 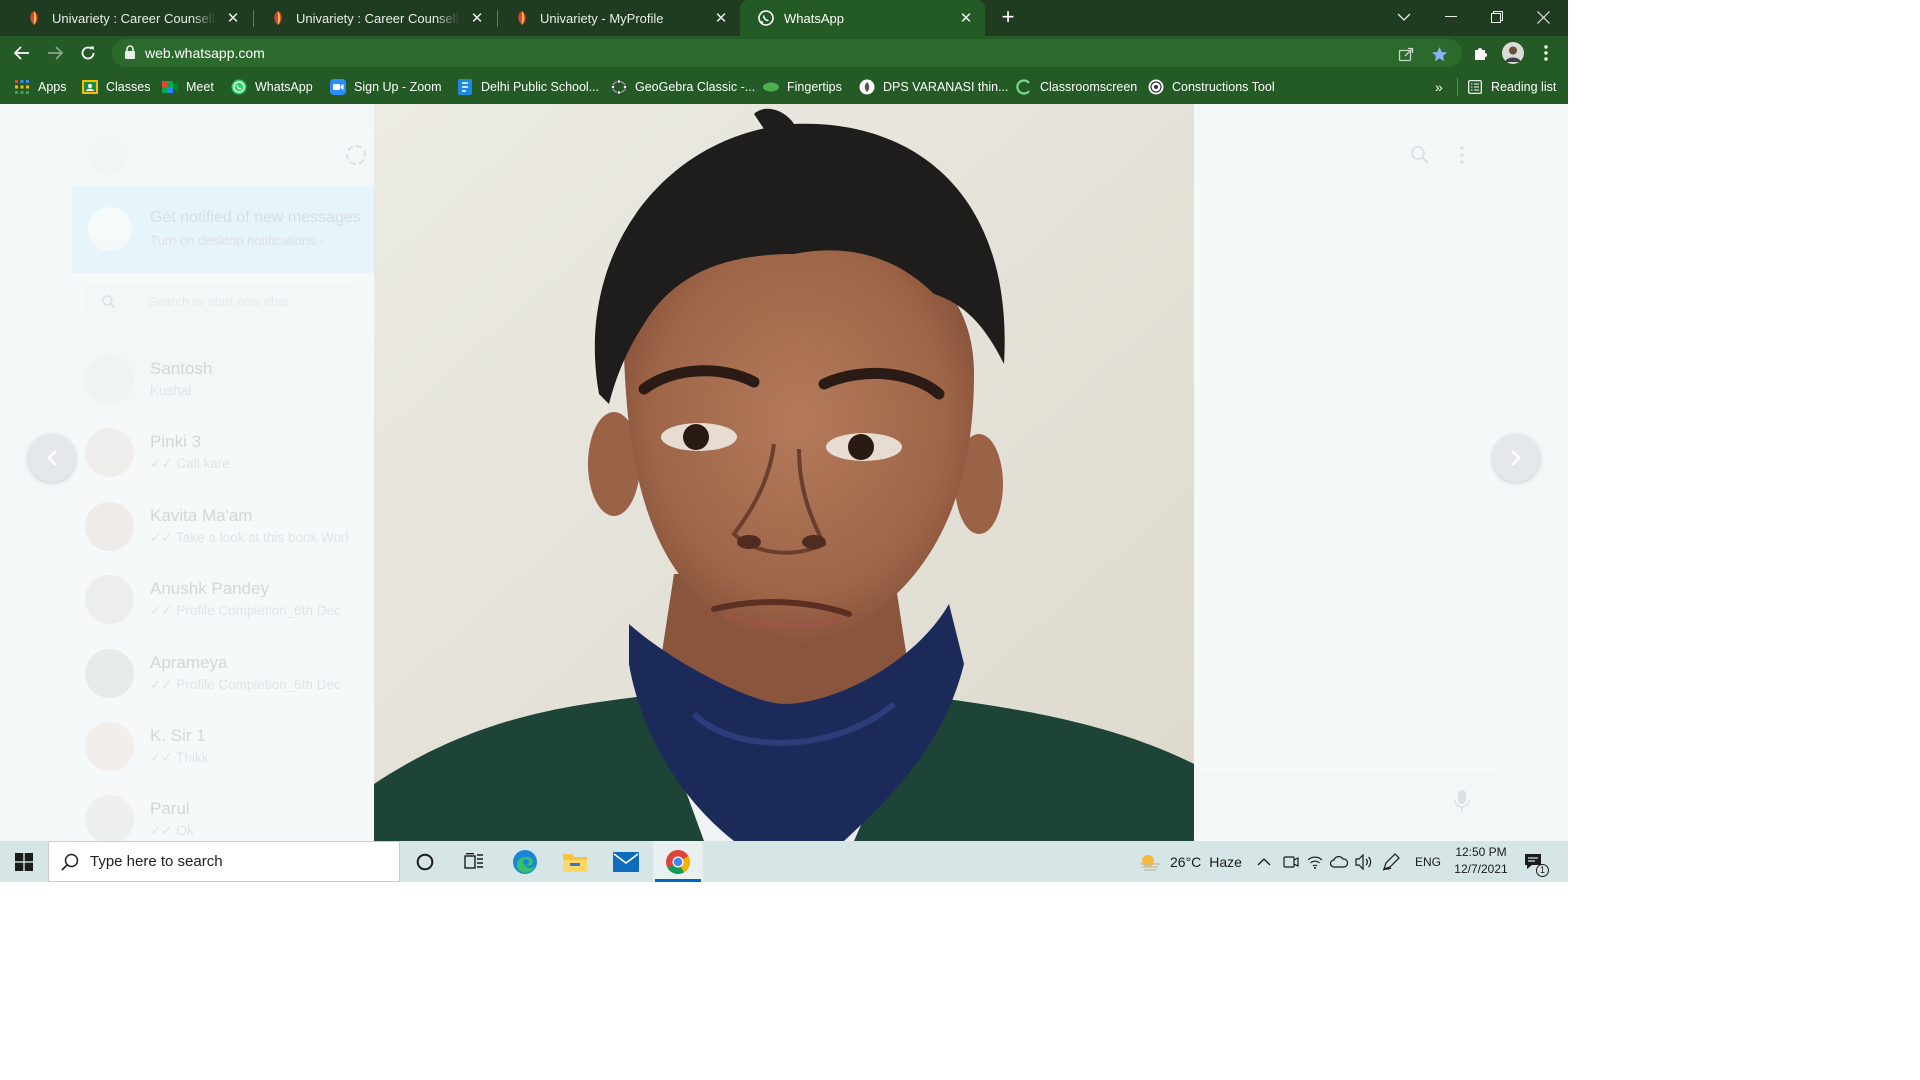 I want to click on forward-arrow-icon, so click(x=55, y=53).